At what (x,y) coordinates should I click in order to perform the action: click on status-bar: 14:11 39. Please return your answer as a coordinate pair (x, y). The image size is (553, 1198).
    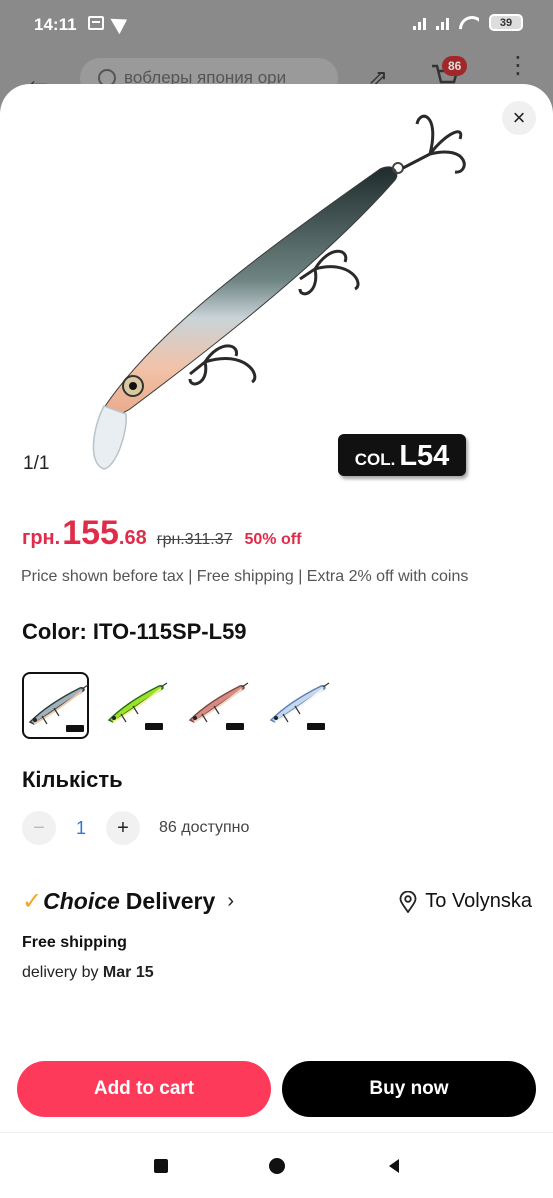
    Looking at the image, I should click on (276, 25).